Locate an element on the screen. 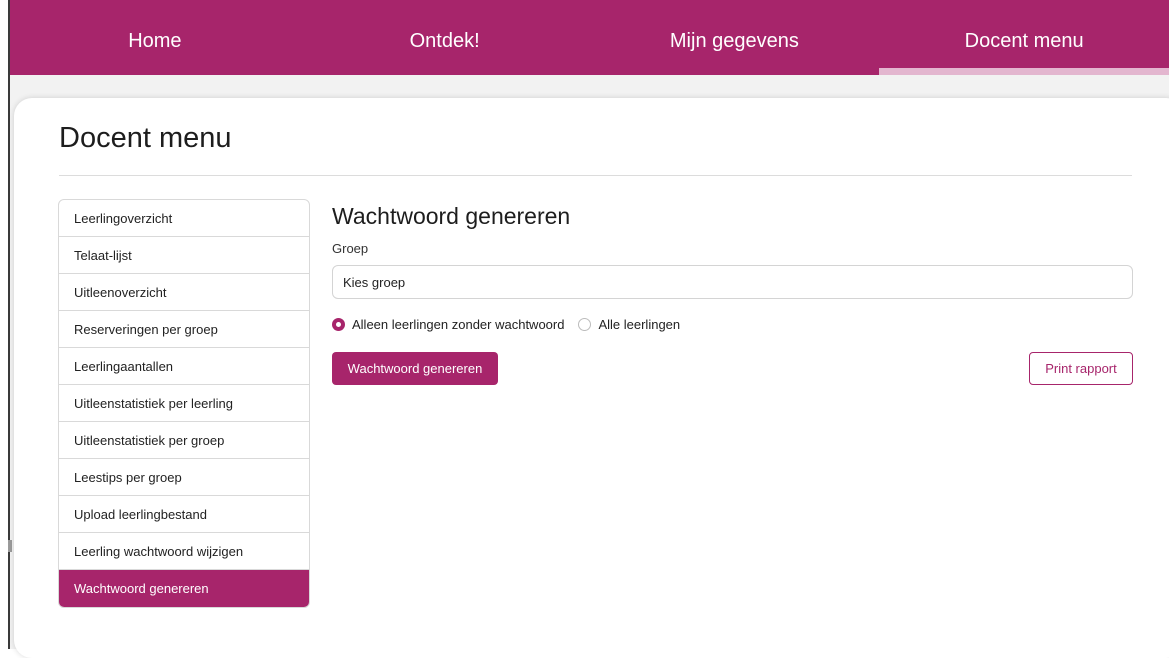 The image size is (1169, 658). nav-ontdek: Ontdek! is located at coordinates (445, 37).